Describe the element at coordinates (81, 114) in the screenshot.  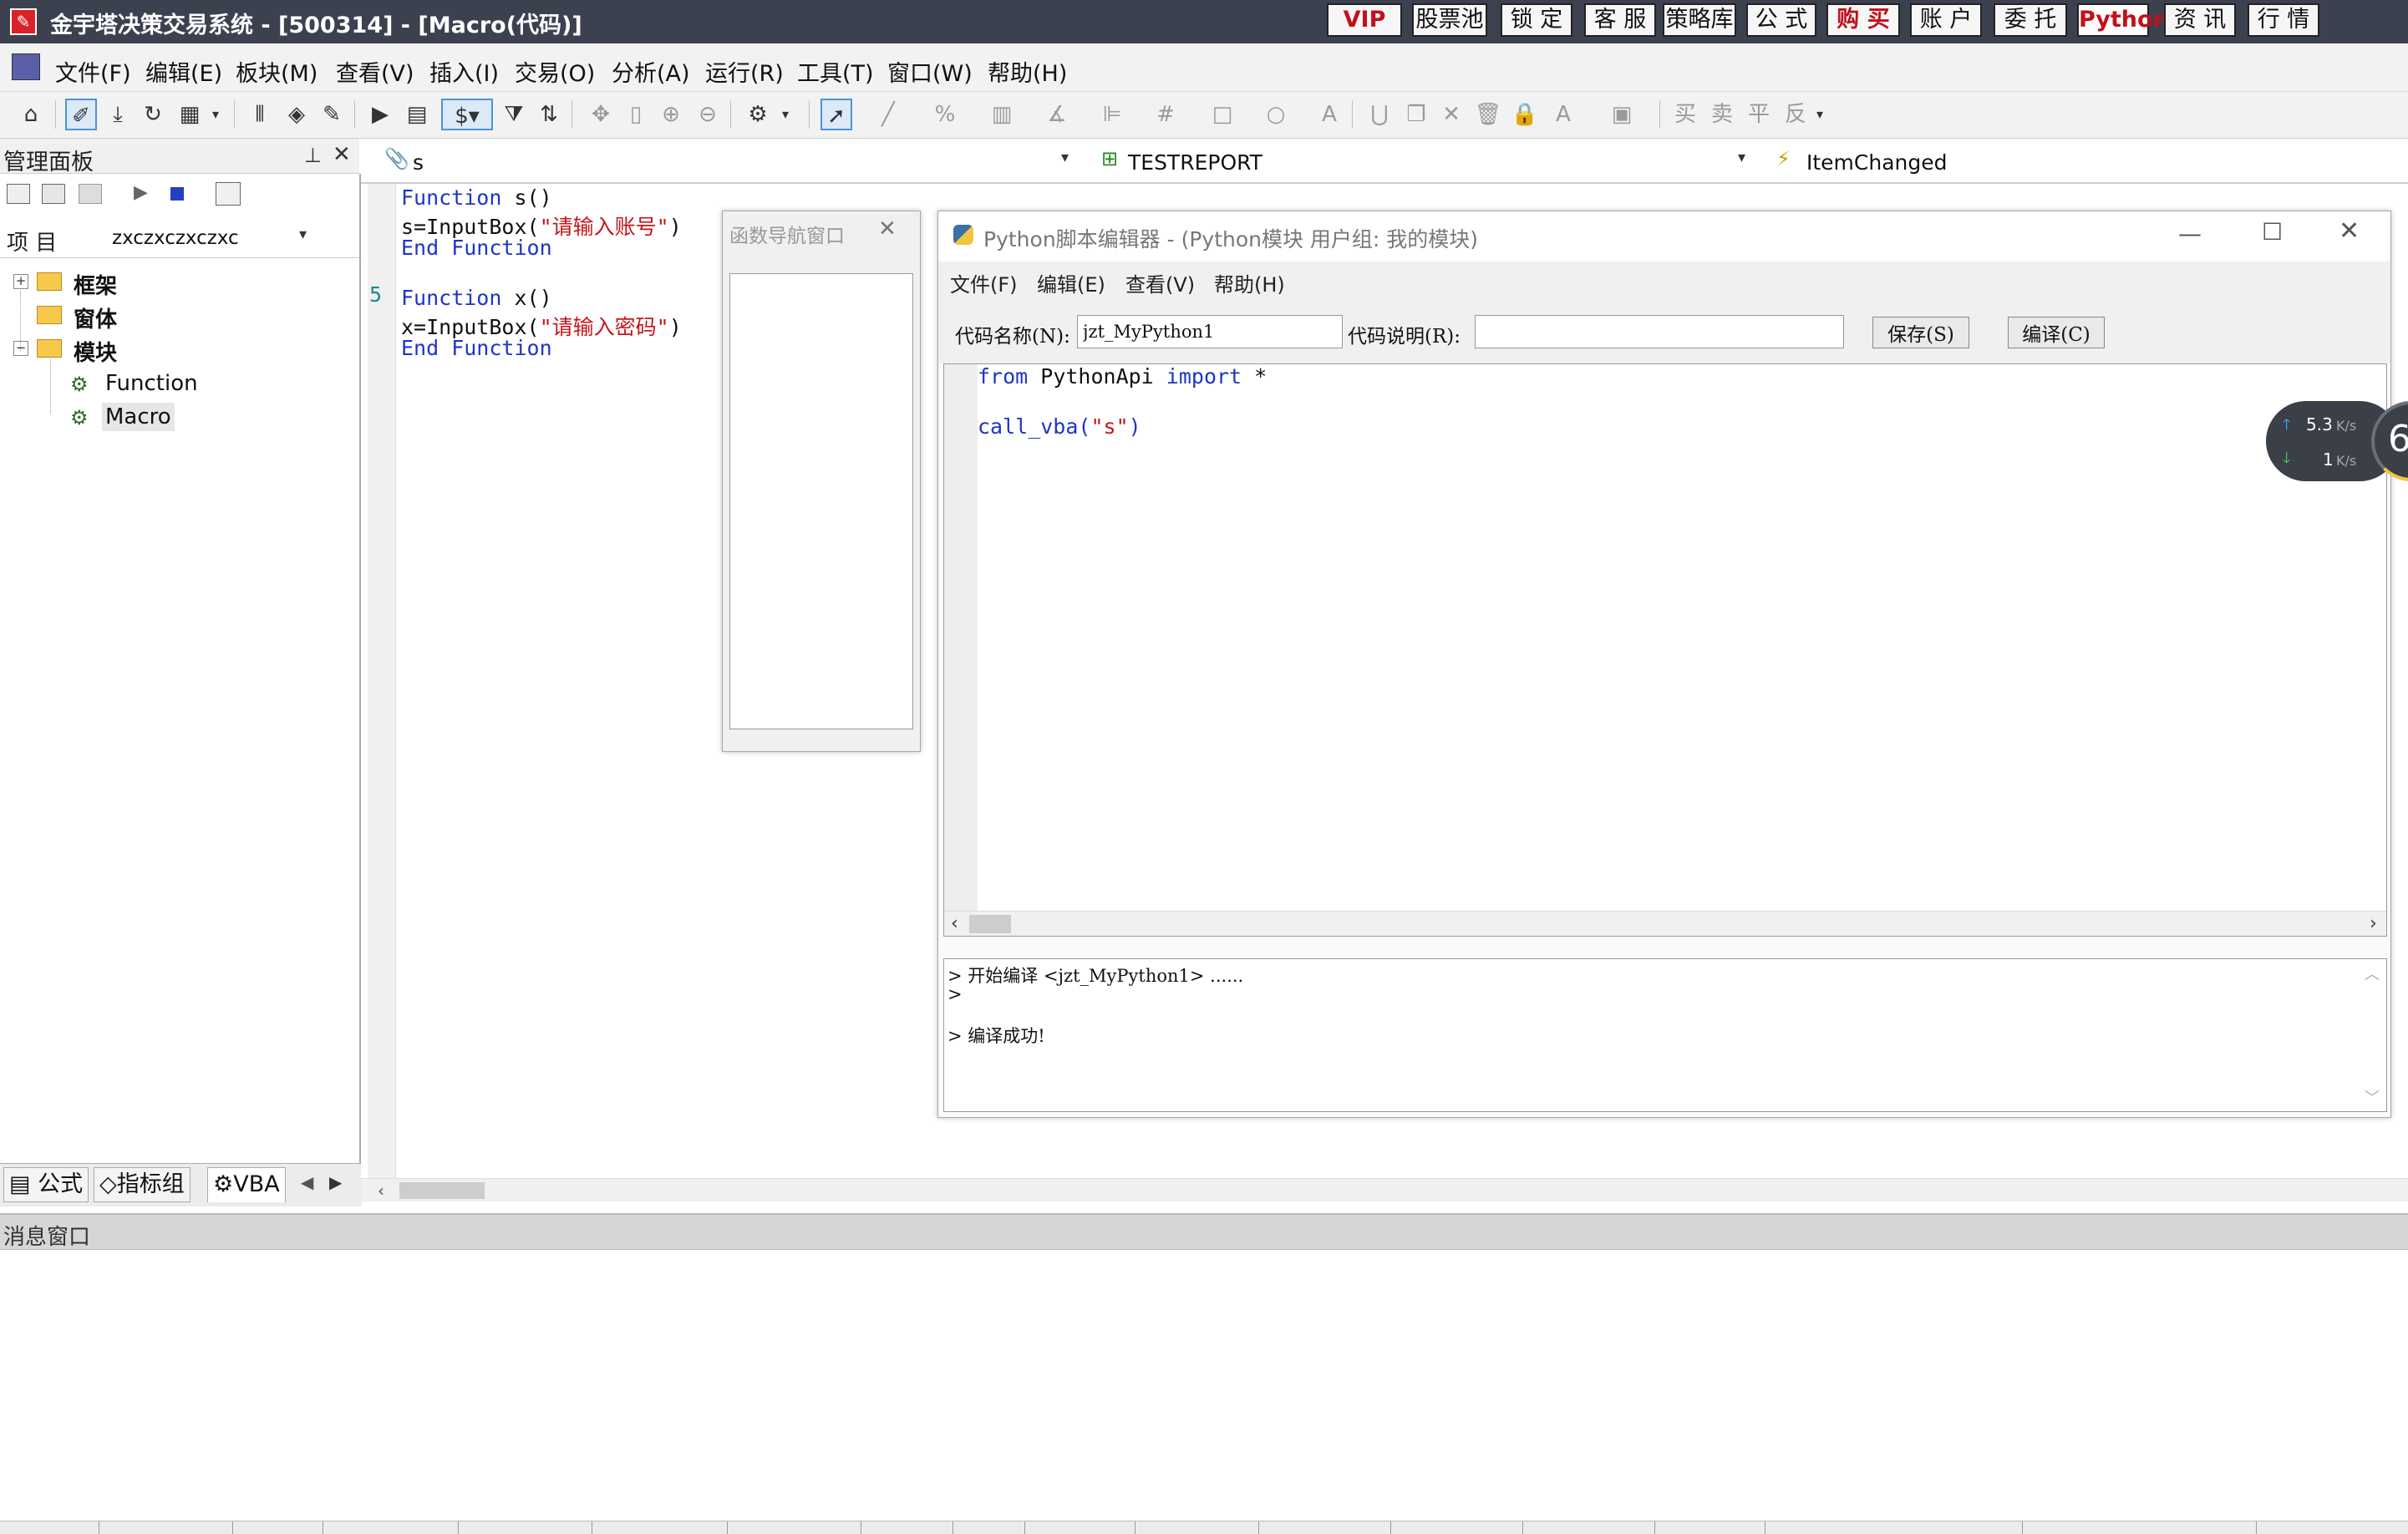
I see `edit-mode-icon: ✐` at that location.